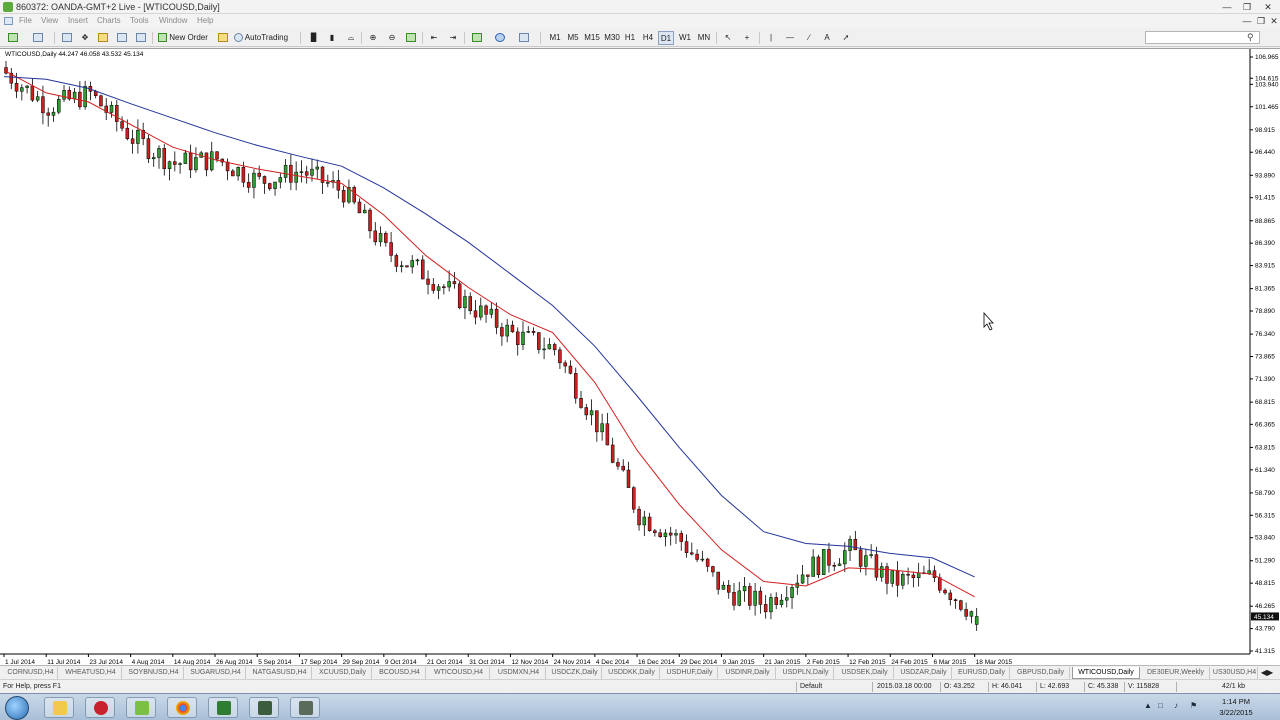 This screenshot has width=1280, height=720. What do you see at coordinates (182, 707) in the screenshot?
I see `taskbar-chrome` at bounding box center [182, 707].